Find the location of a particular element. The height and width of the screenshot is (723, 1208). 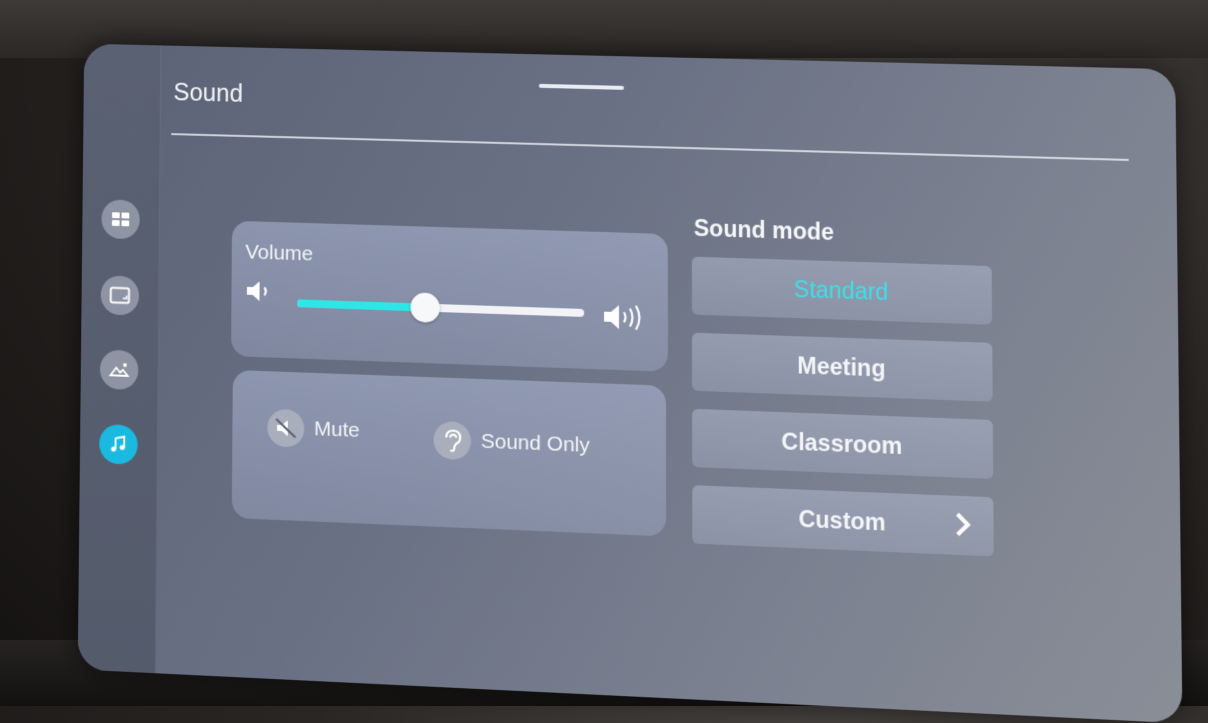

sidebar-item-sound is located at coordinates (118, 444).